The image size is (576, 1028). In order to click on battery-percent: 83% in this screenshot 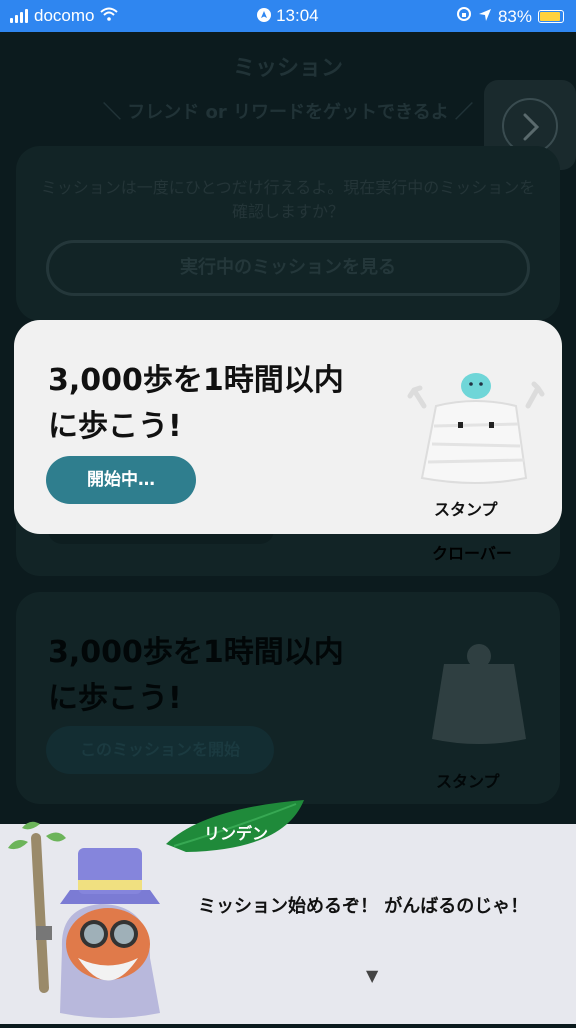, I will do `click(514, 16)`.